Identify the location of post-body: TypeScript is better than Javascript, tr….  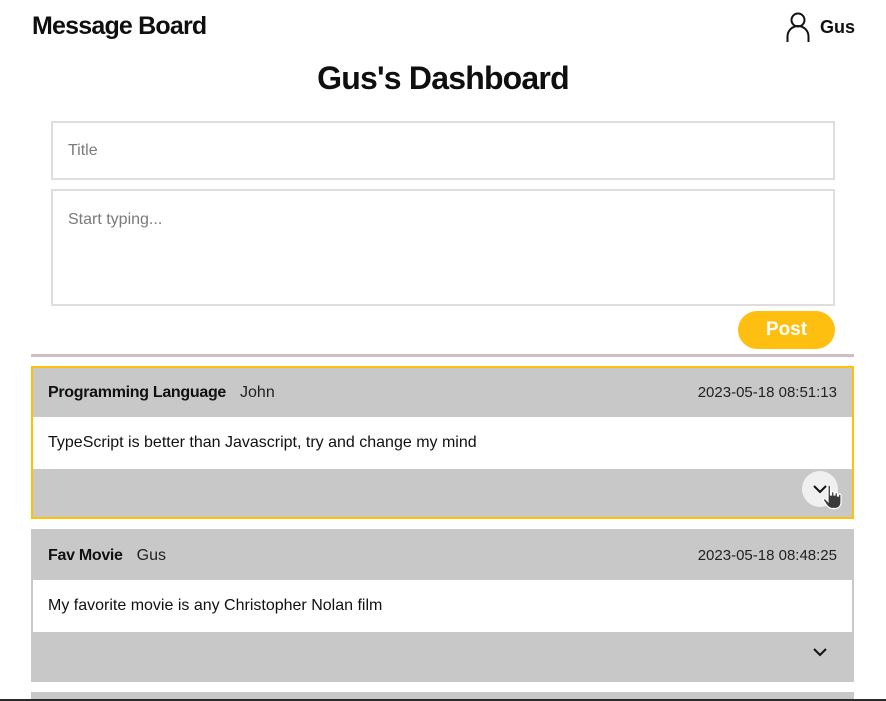
(442, 443).